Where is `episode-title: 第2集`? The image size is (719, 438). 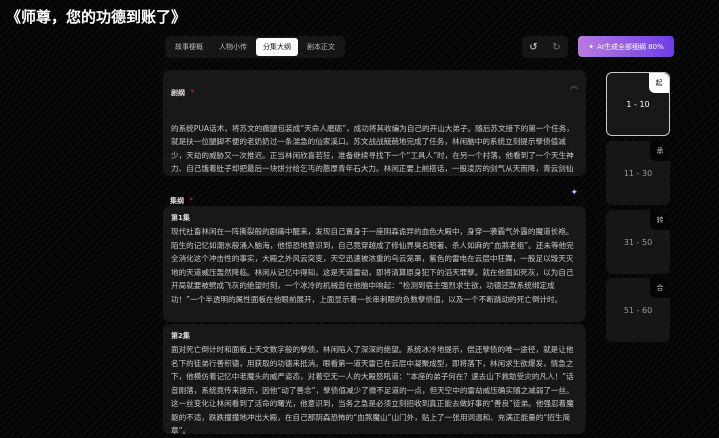 episode-title: 第2集 is located at coordinates (180, 336).